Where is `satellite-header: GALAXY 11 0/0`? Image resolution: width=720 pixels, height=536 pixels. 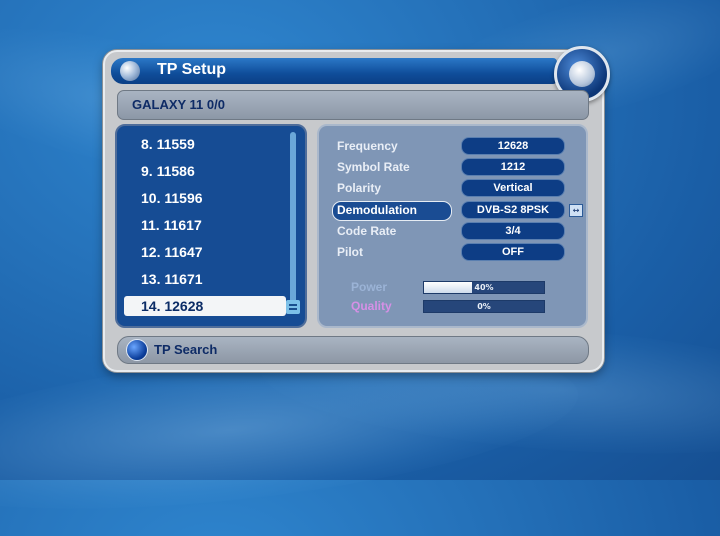 satellite-header: GALAXY 11 0/0 is located at coordinates (353, 105).